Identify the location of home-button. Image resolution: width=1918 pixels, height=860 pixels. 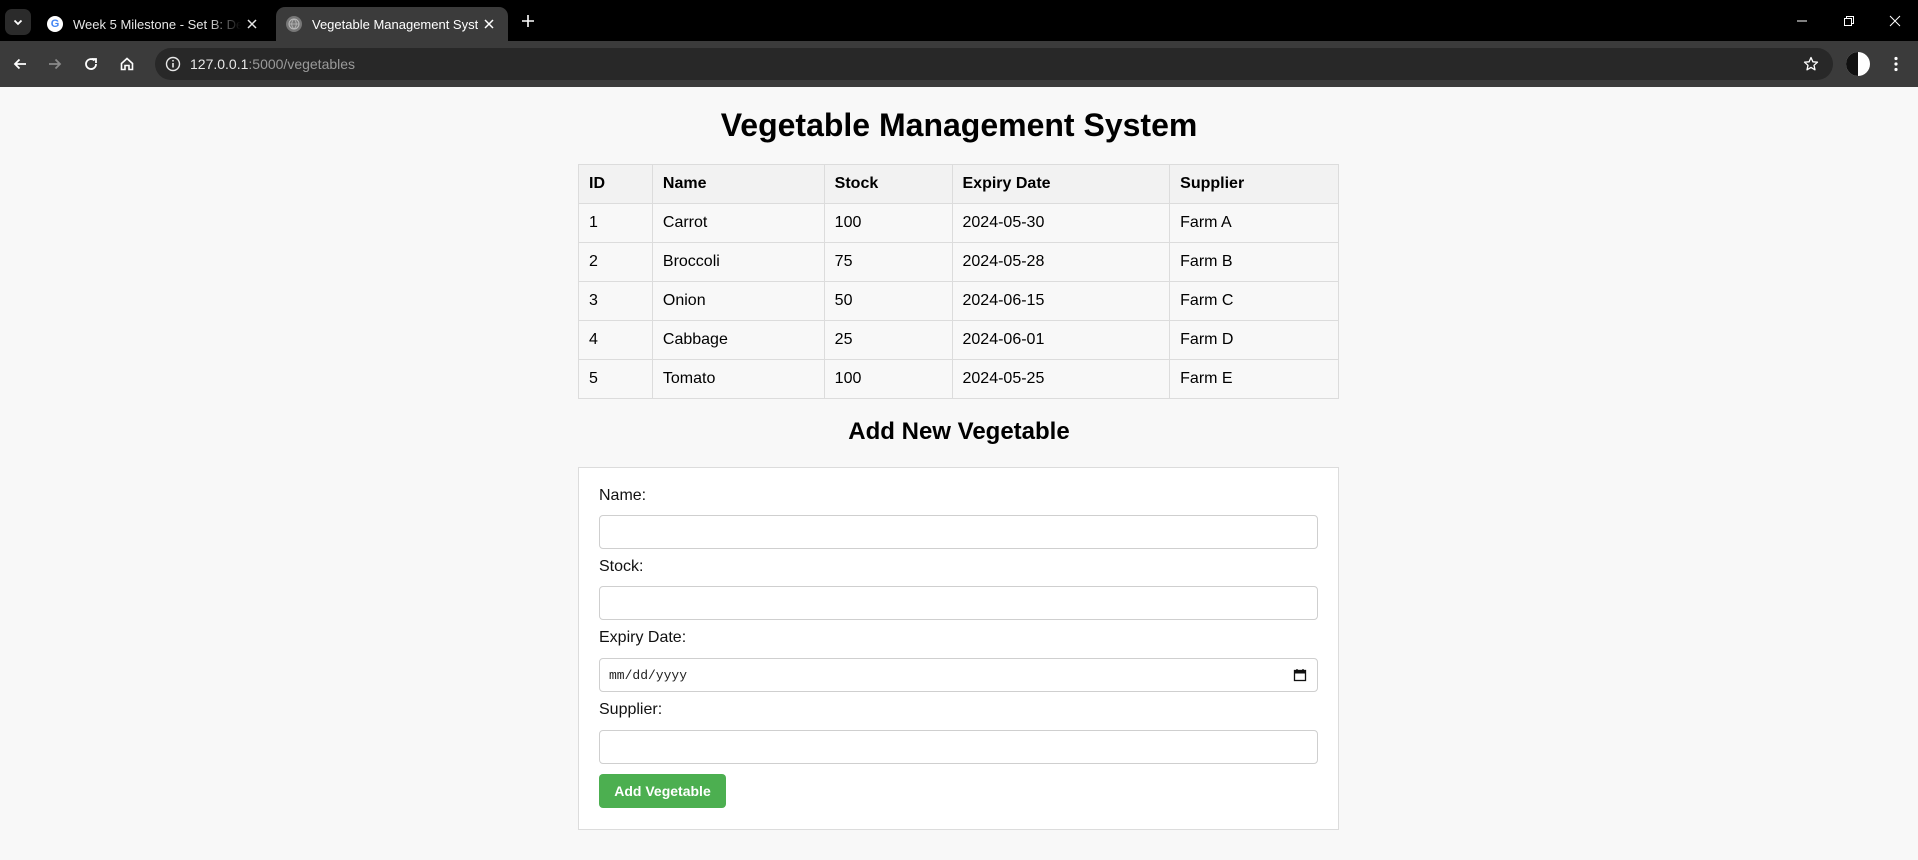
(127, 64).